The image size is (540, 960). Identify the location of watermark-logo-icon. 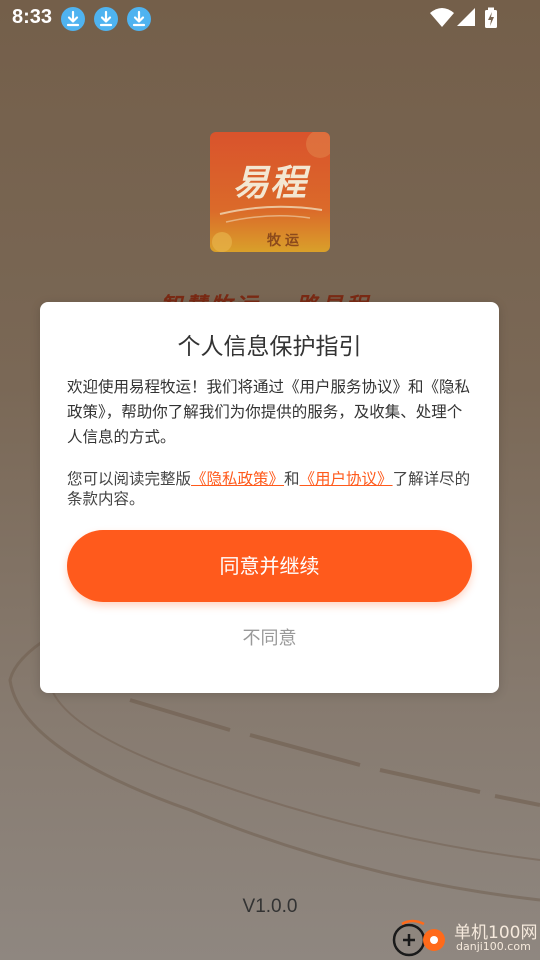
(418, 938).